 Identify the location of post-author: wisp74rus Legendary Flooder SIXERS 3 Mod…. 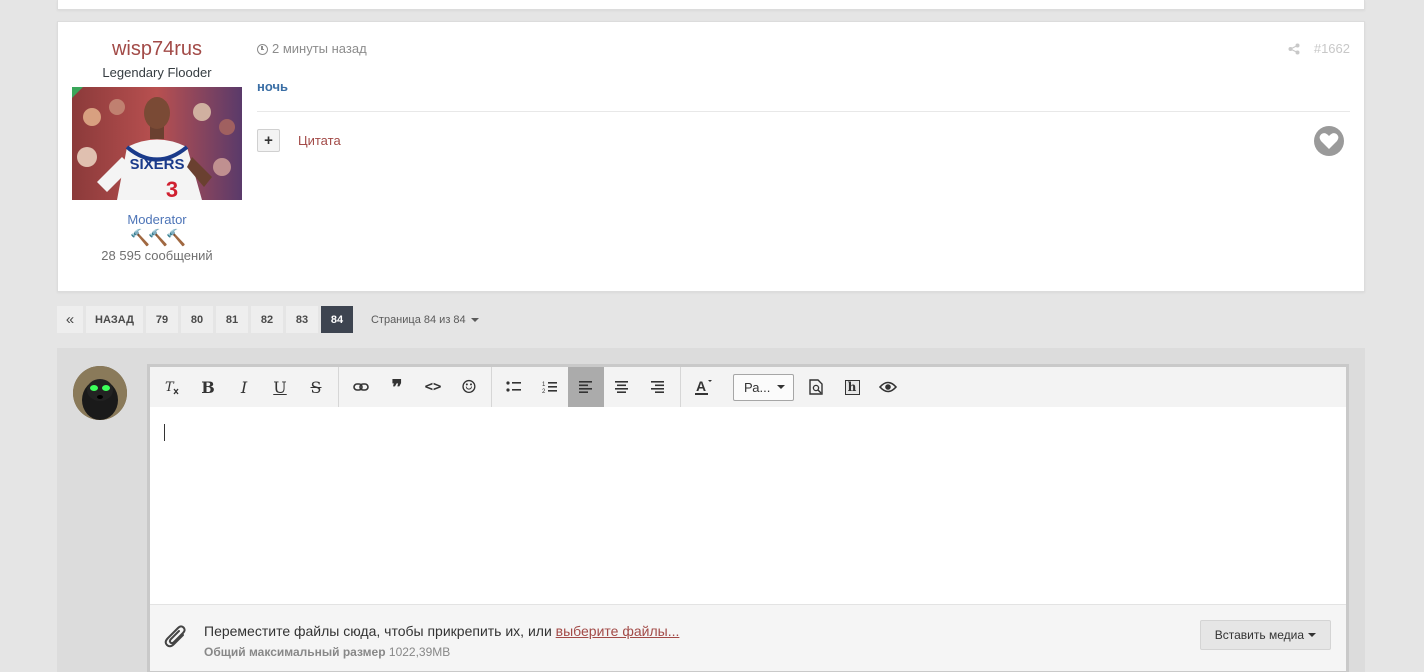
(157, 142).